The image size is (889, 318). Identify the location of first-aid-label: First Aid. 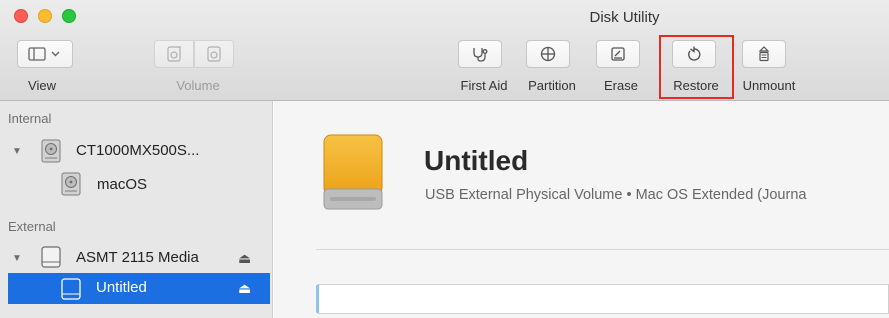
(484, 85).